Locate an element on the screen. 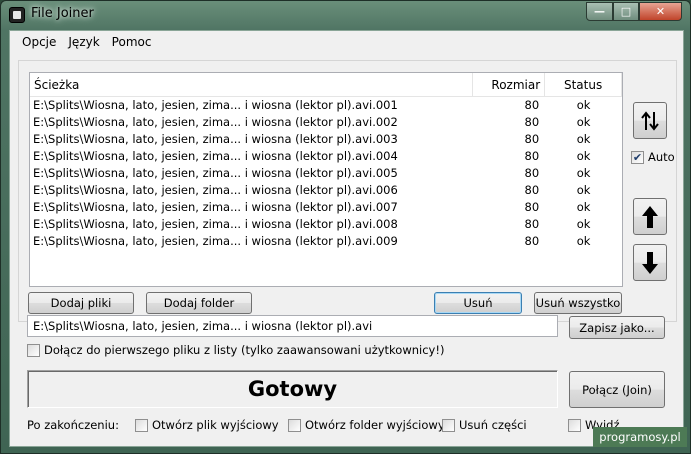 This screenshot has height=454, width=691. check-mark-icon: ✔ is located at coordinates (637, 157).